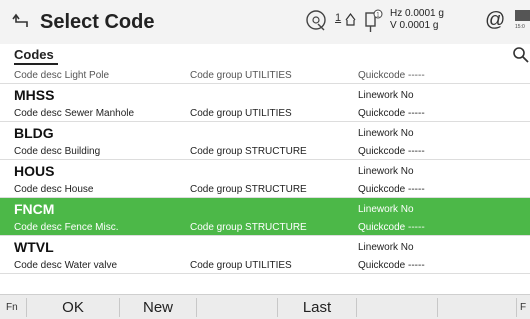 The height and width of the screenshot is (319, 530). What do you see at coordinates (54, 189) in the screenshot?
I see `code-desc: Code desc House` at bounding box center [54, 189].